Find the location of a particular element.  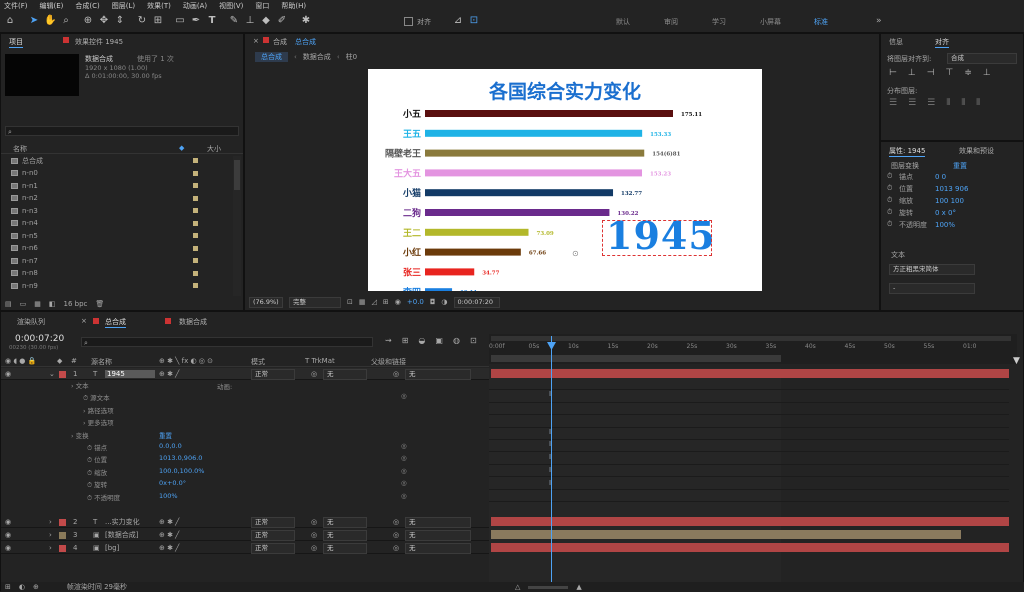

align-tab: 对齐 is located at coordinates (942, 42).